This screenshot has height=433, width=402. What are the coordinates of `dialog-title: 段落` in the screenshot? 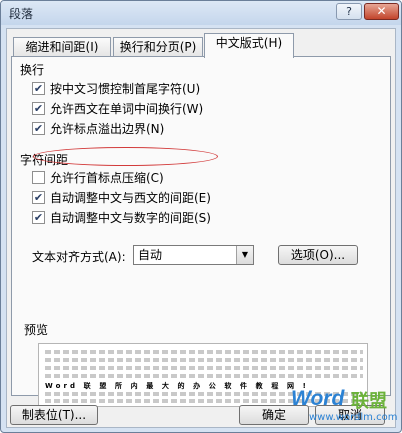 It's located at (21, 14).